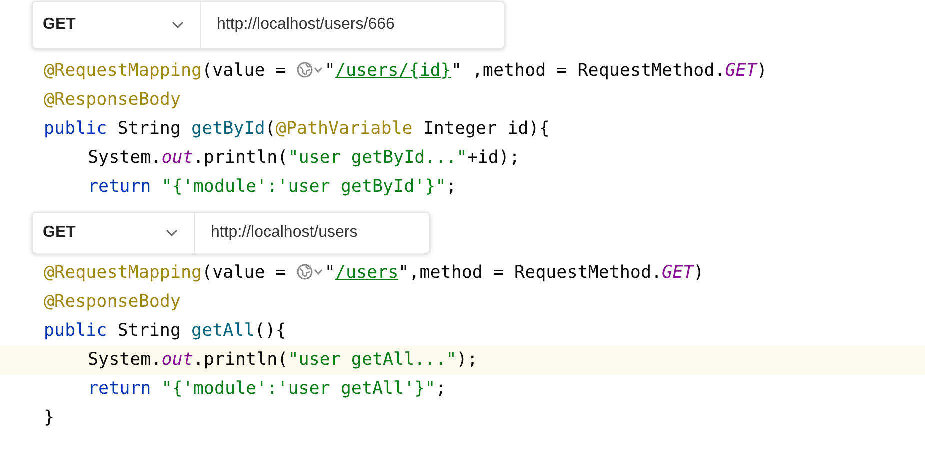 This screenshot has height=461, width=925. Describe the element at coordinates (352, 25) in the screenshot. I see `url-field: http://localhost/users/666` at that location.